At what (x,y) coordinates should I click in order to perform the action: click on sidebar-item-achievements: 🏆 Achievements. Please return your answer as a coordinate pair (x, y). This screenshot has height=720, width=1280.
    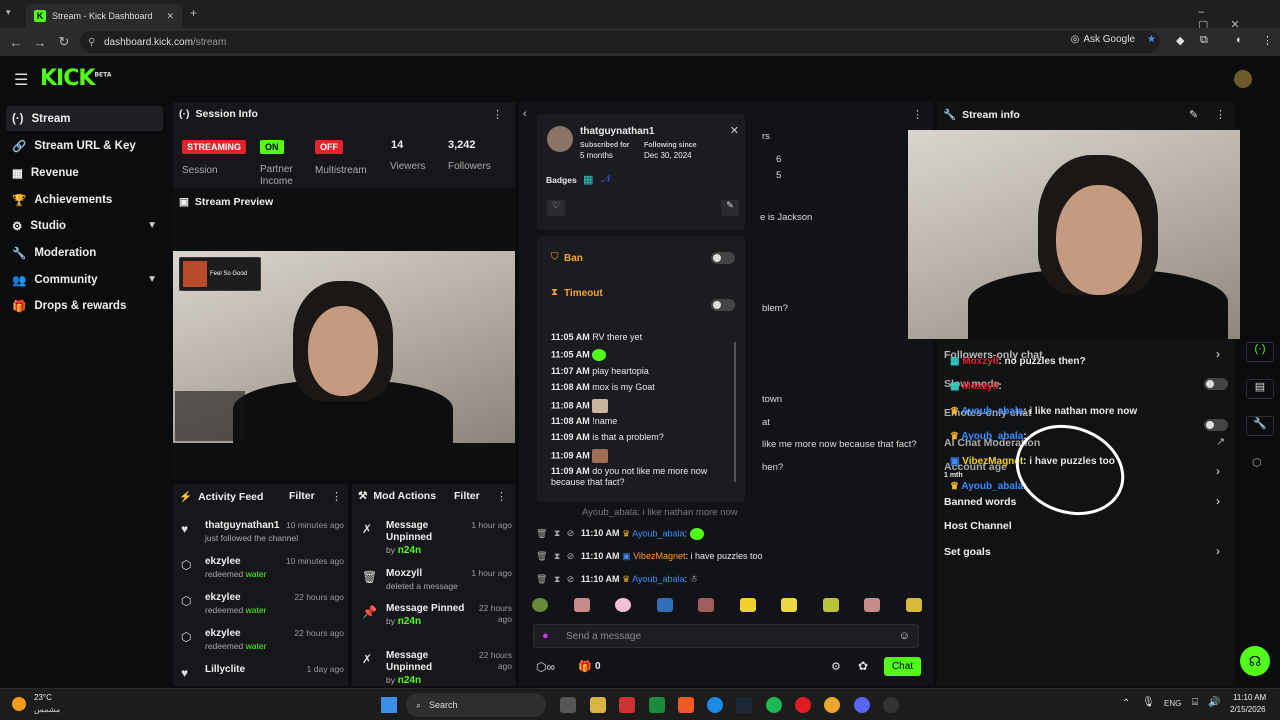
    Looking at the image, I should click on (84, 199).